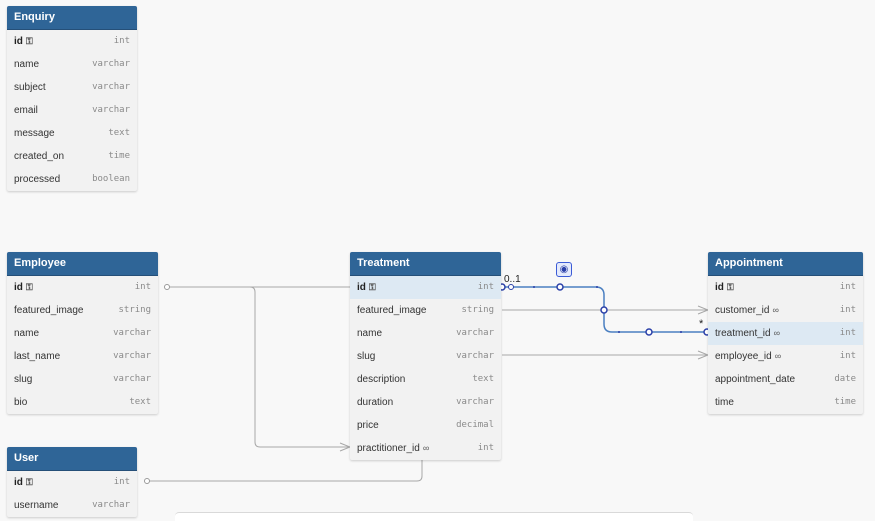 The width and height of the screenshot is (875, 521). Describe the element at coordinates (82, 264) in the screenshot. I see `table-header-employee: Employee` at that location.